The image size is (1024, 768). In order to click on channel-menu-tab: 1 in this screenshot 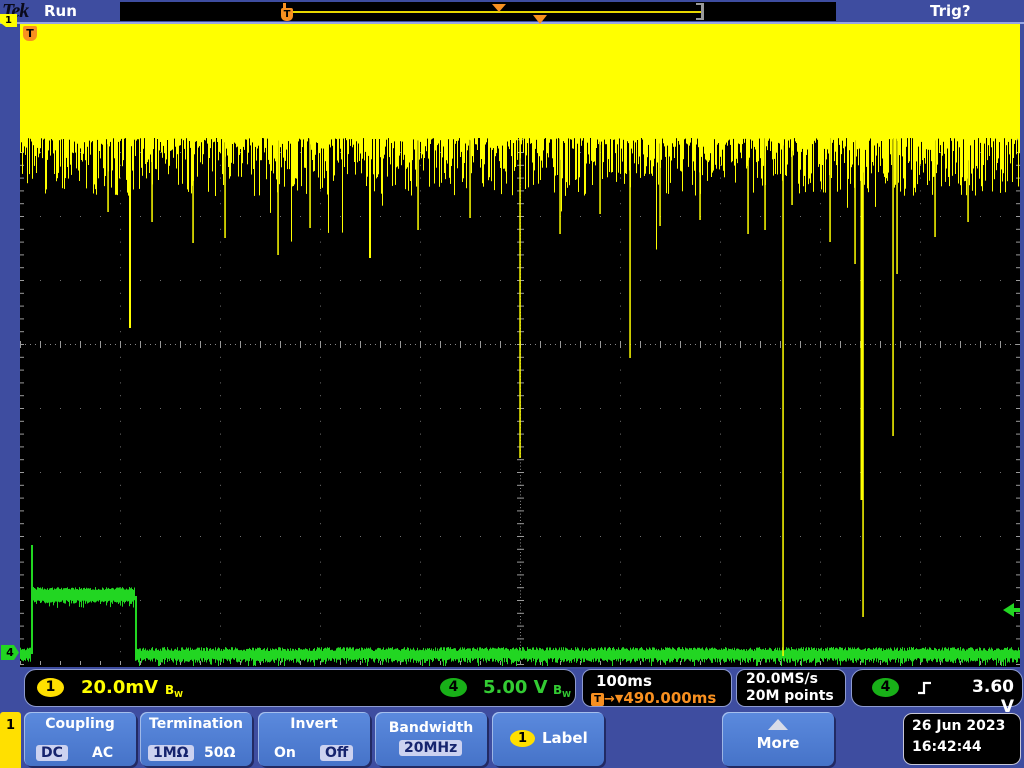, I will do `click(10, 740)`.